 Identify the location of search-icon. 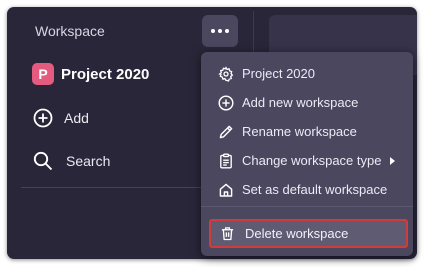
(43, 161).